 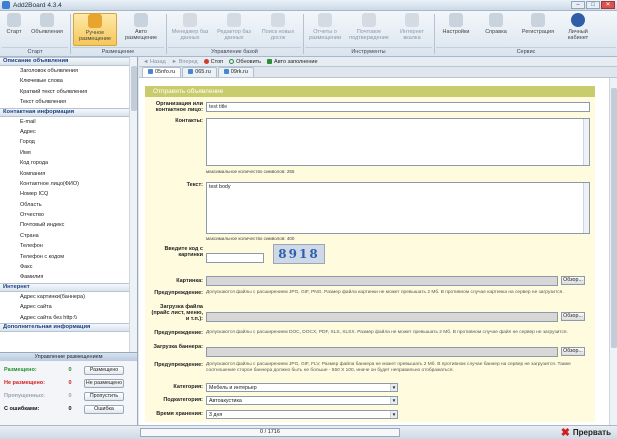 What do you see at coordinates (302, 400) in the screenshot?
I see `subcategory-select: Автоакустика ▼` at bounding box center [302, 400].